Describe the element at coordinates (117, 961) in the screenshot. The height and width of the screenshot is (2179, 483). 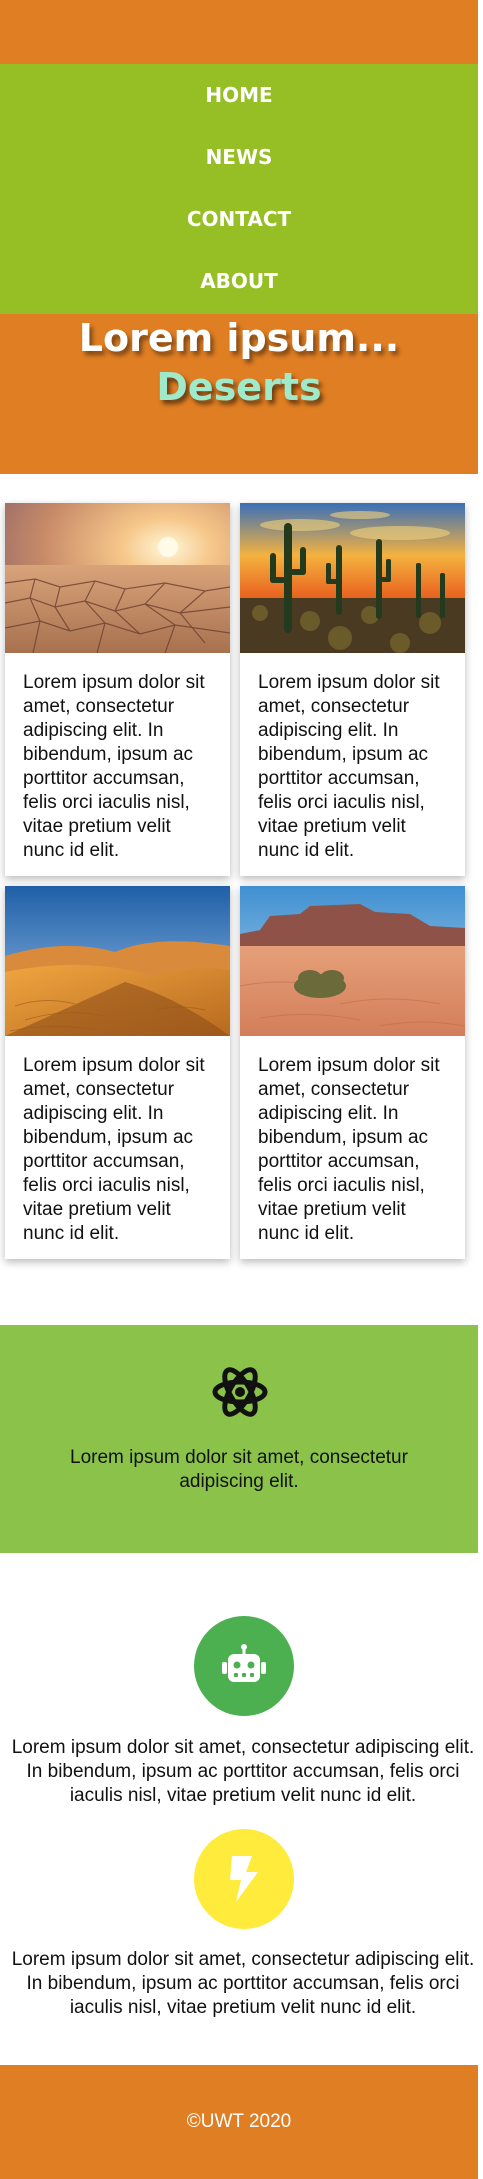
I see `sand-dunes-image` at that location.